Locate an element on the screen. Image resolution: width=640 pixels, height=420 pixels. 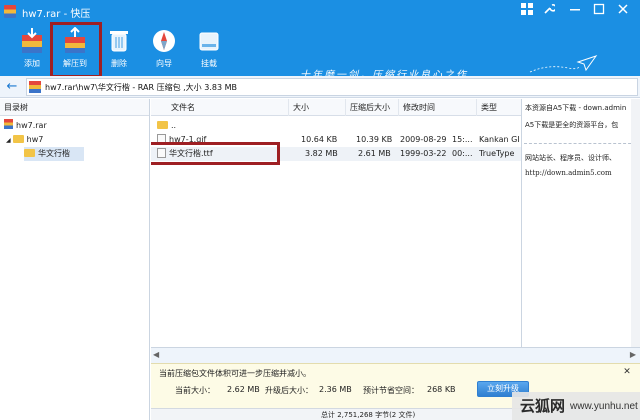
mount-button: 挂载 is located at coordinates (209, 50).